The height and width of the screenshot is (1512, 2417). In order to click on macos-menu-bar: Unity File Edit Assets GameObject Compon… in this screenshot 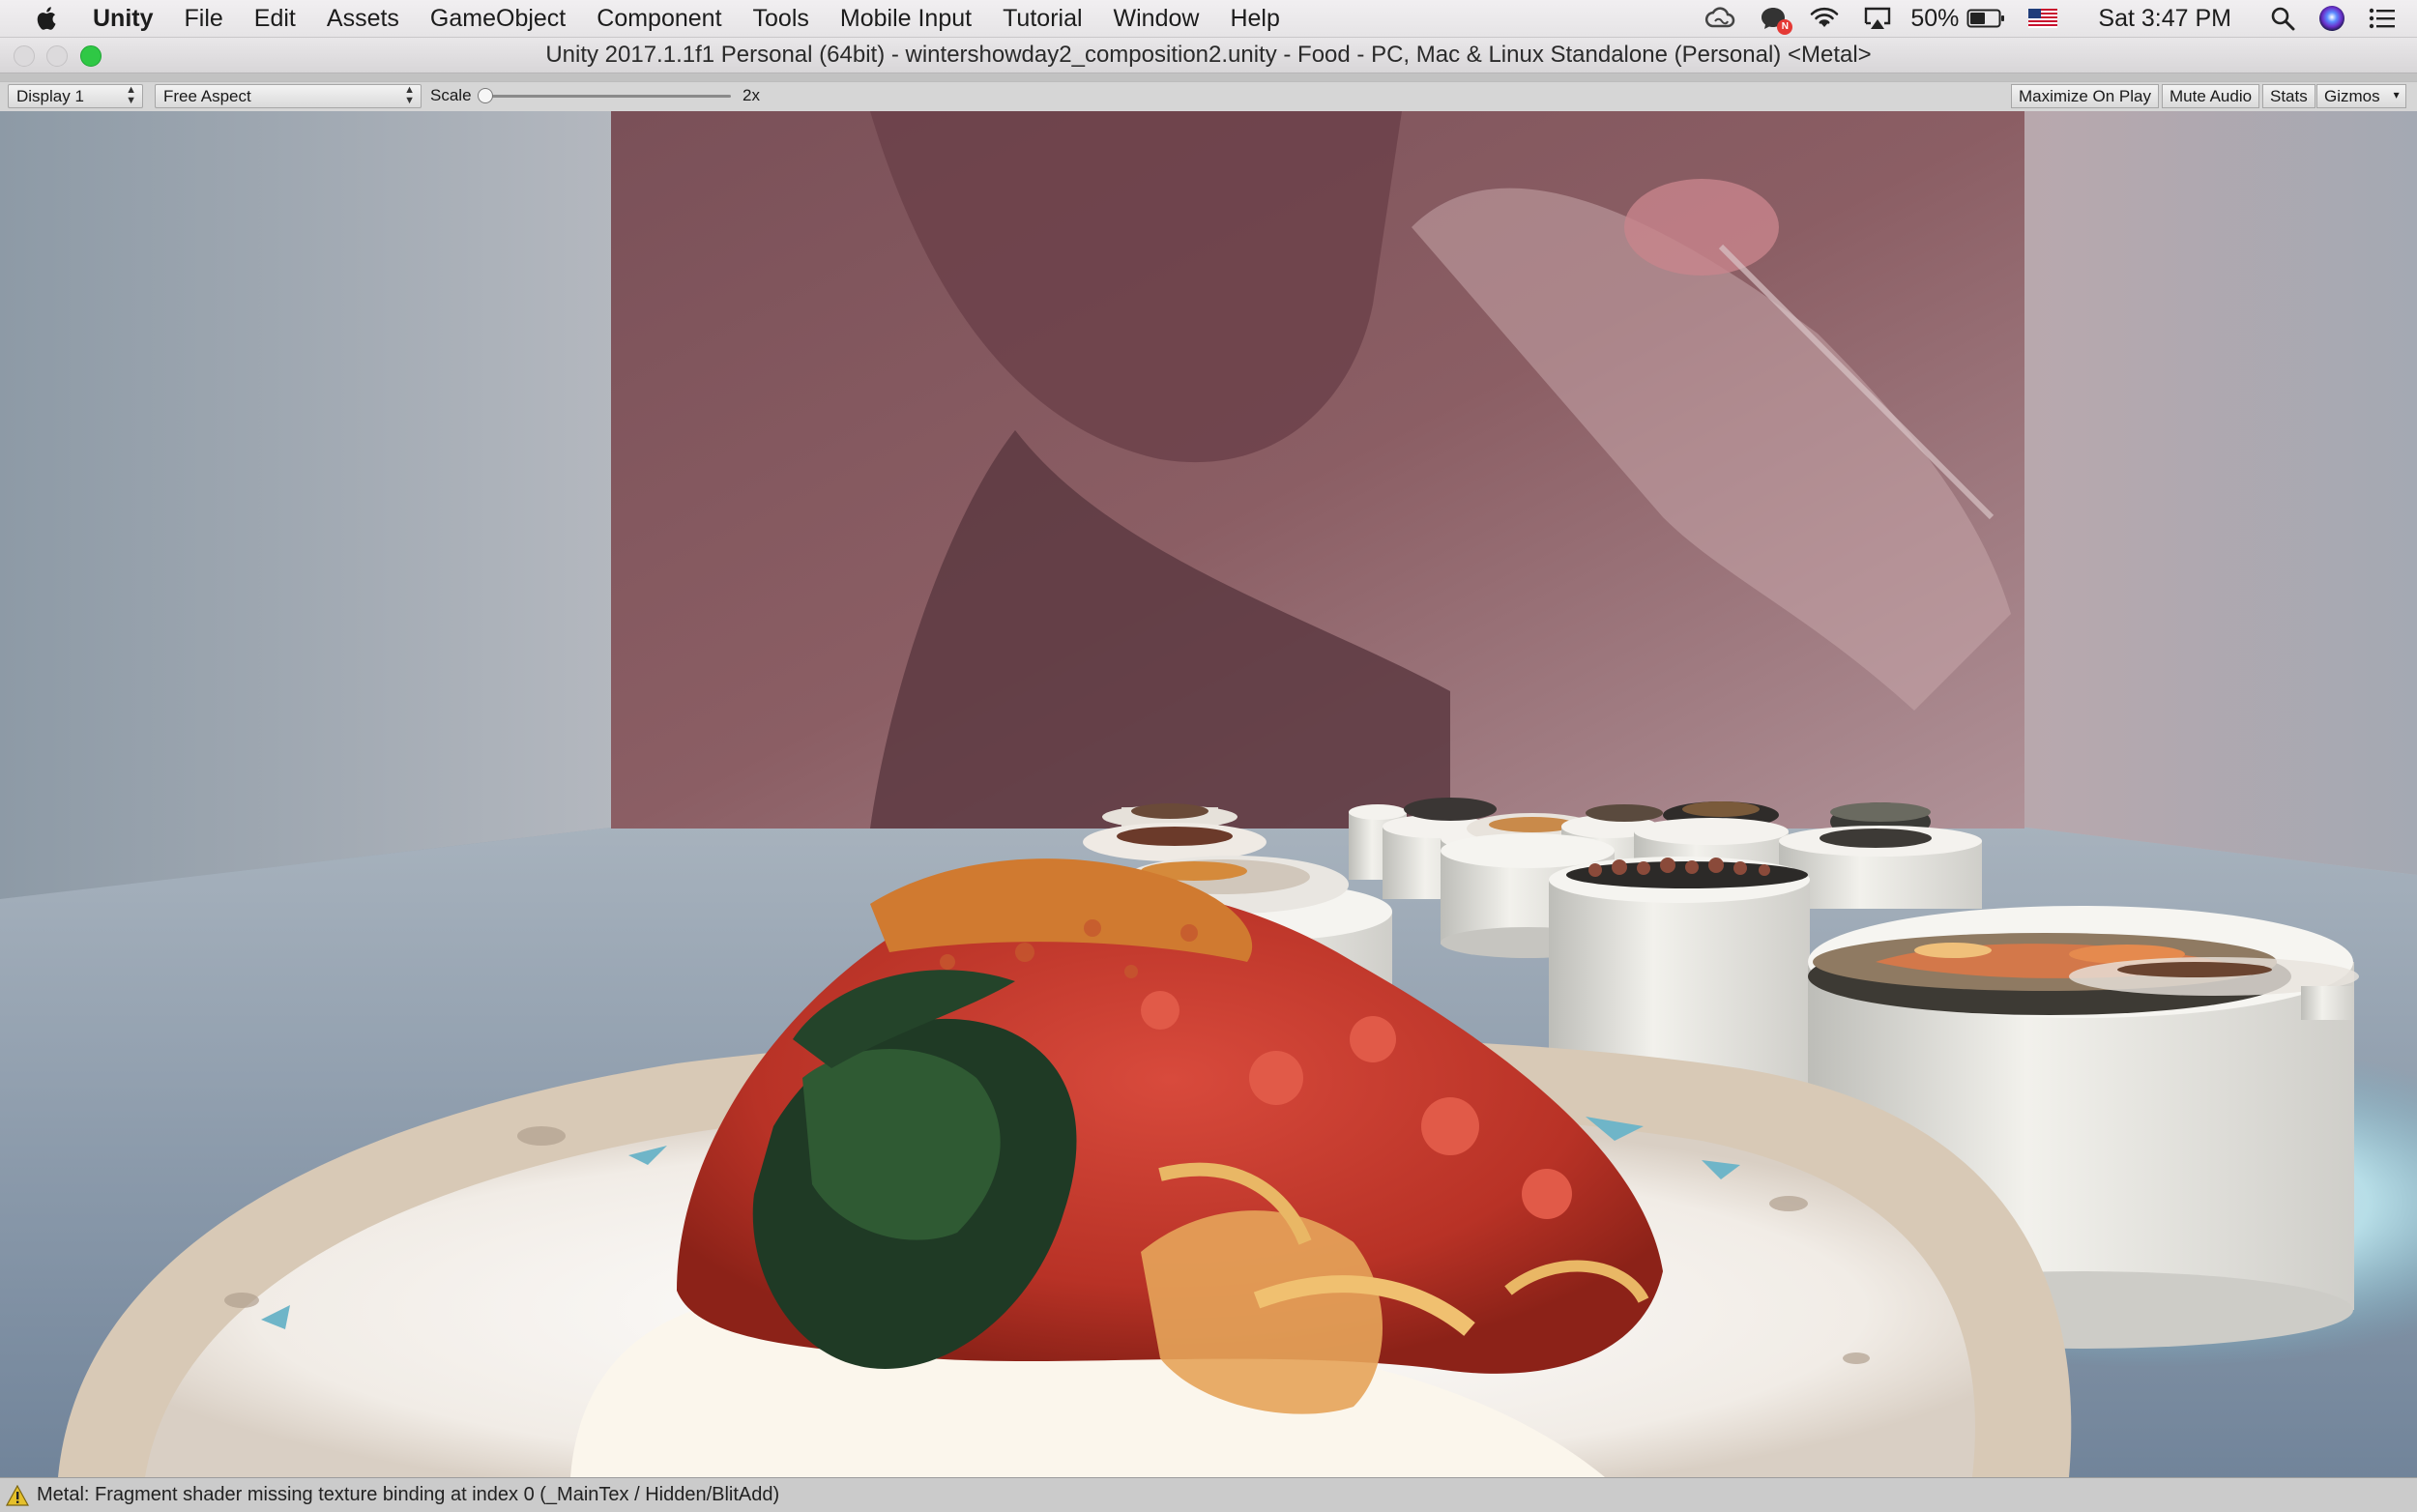, I will do `click(1208, 19)`.